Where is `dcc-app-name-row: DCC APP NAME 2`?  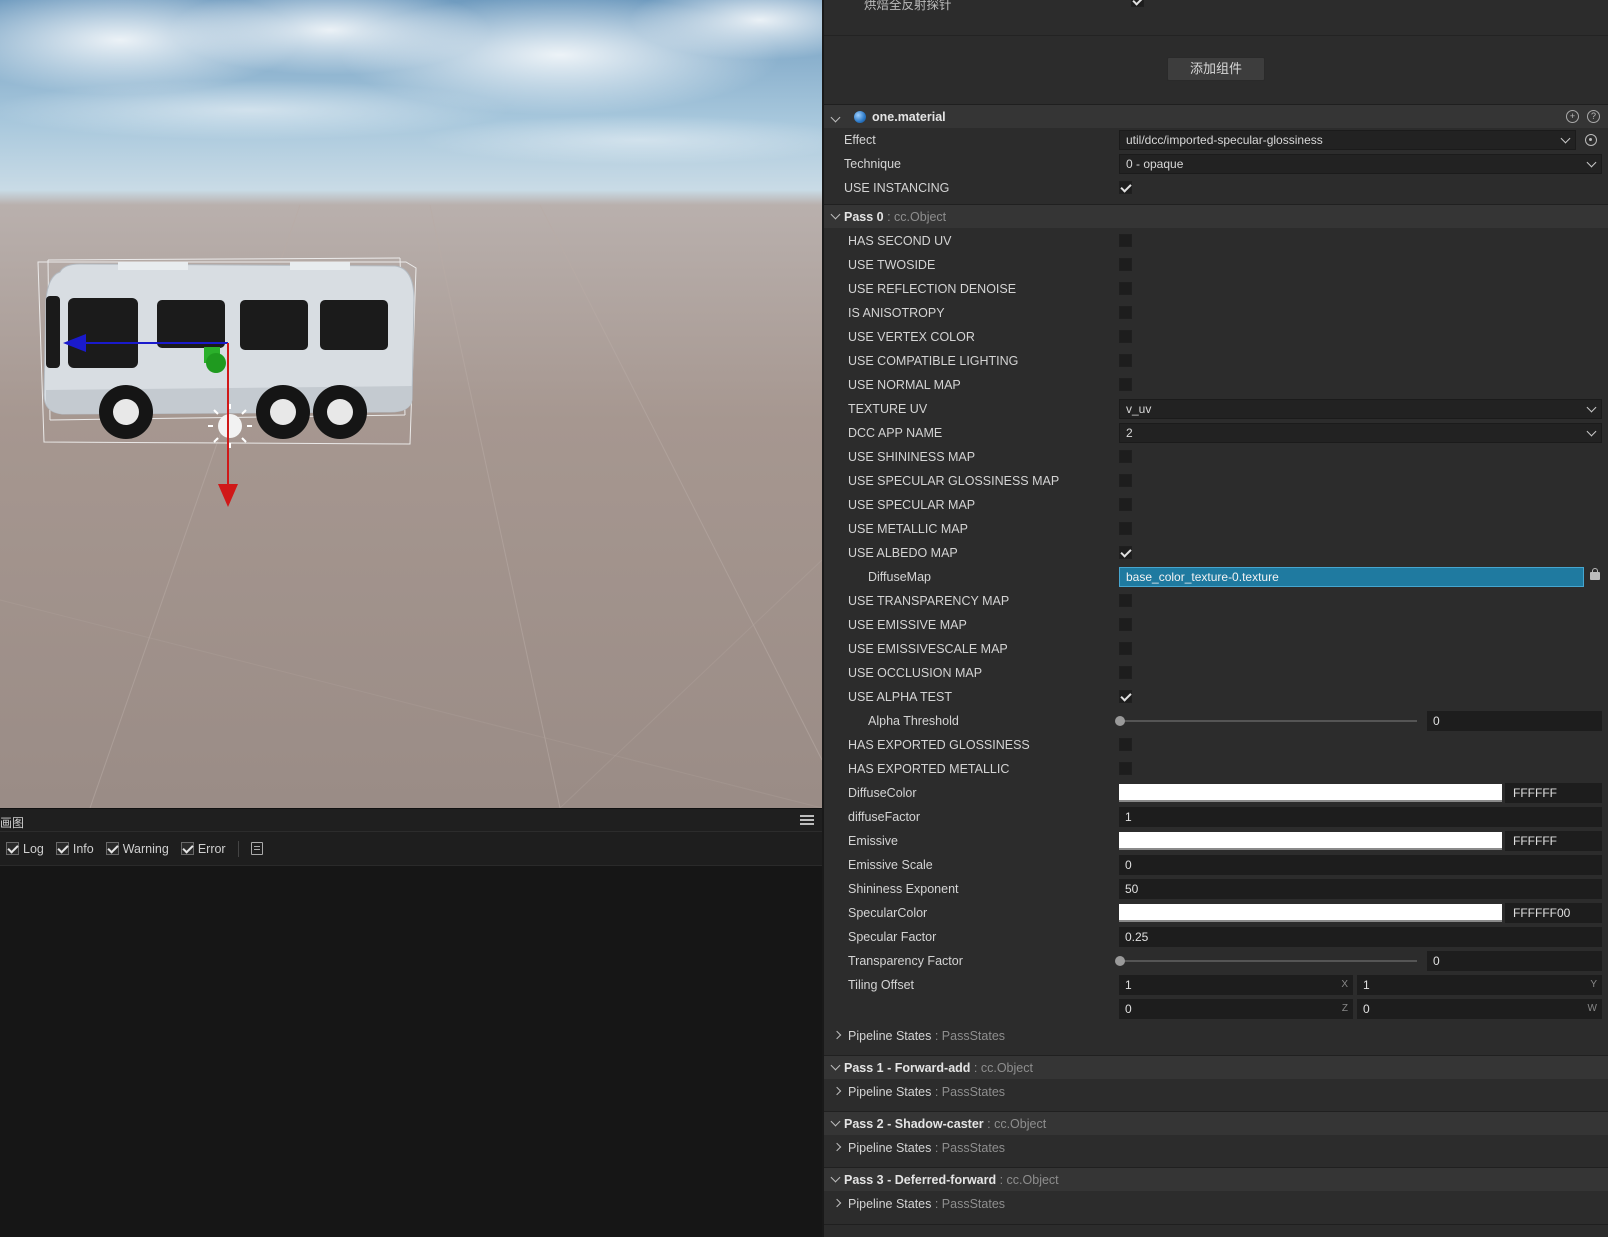
dcc-app-name-row: DCC APP NAME 2 is located at coordinates (1216, 433).